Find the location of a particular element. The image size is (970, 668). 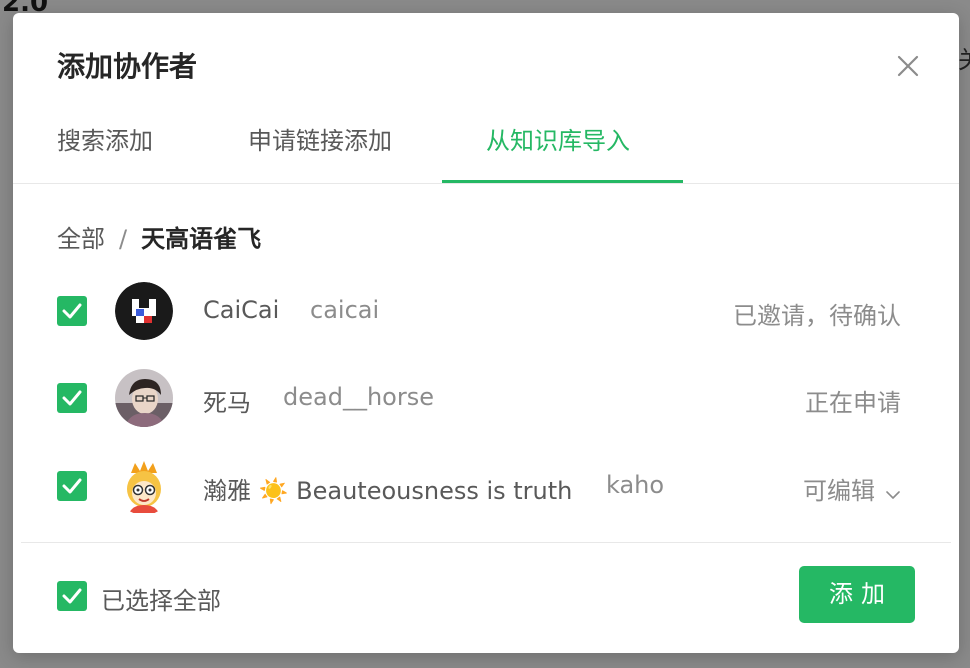

select-all-checkbox is located at coordinates (72, 596).